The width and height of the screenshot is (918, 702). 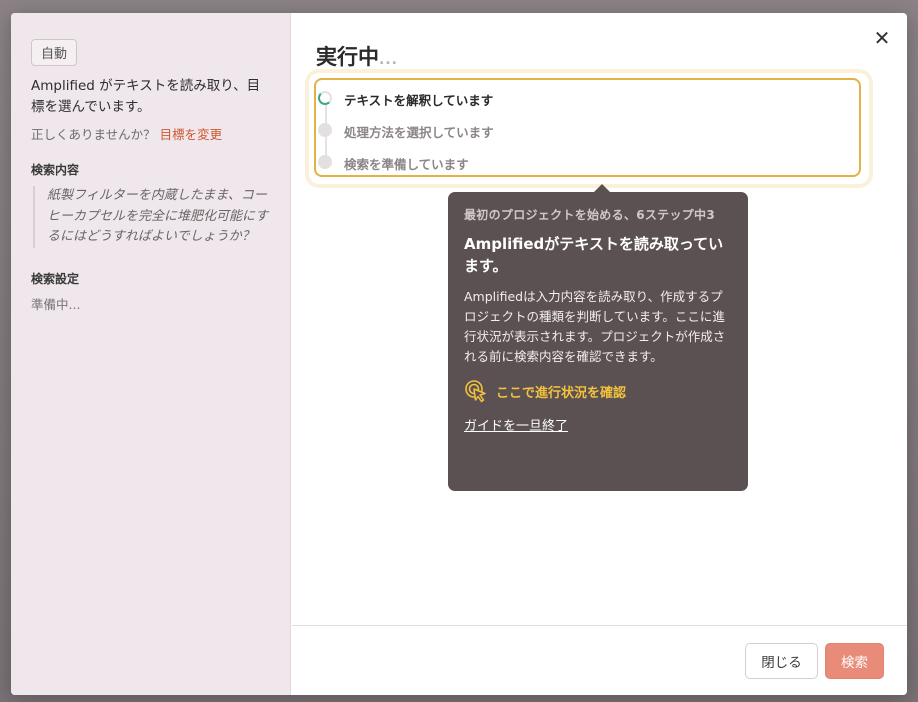 I want to click on reading-status-text: Amplified がテキストを読み取り、目標を選んでいます。, so click(x=146, y=96).